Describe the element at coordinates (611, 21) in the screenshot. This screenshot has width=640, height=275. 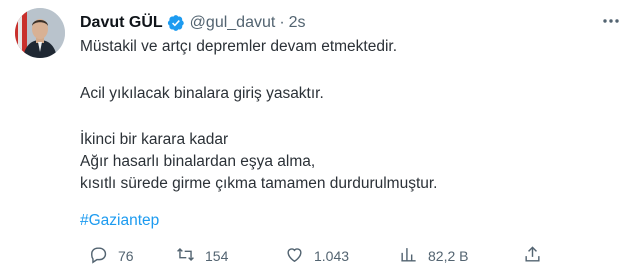
I see `more-options-icon` at that location.